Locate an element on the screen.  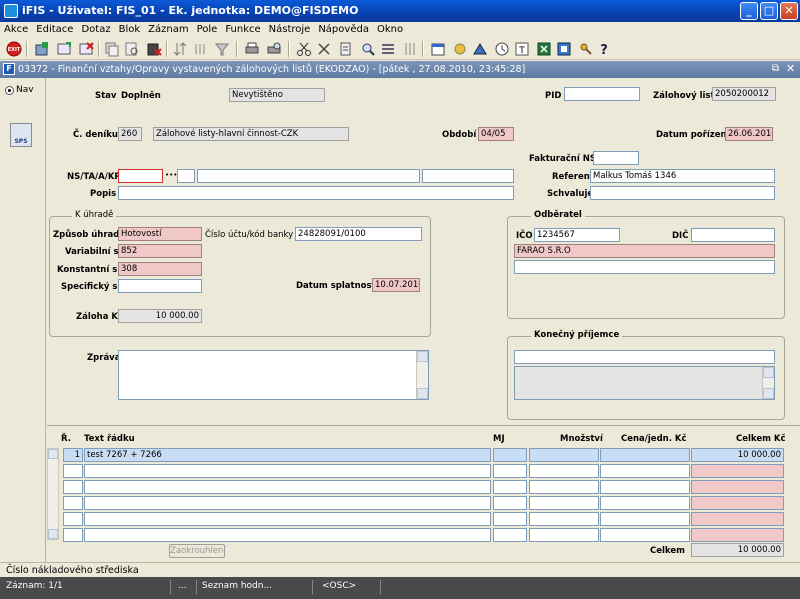
sps-button: SPS is located at coordinates (21, 135).